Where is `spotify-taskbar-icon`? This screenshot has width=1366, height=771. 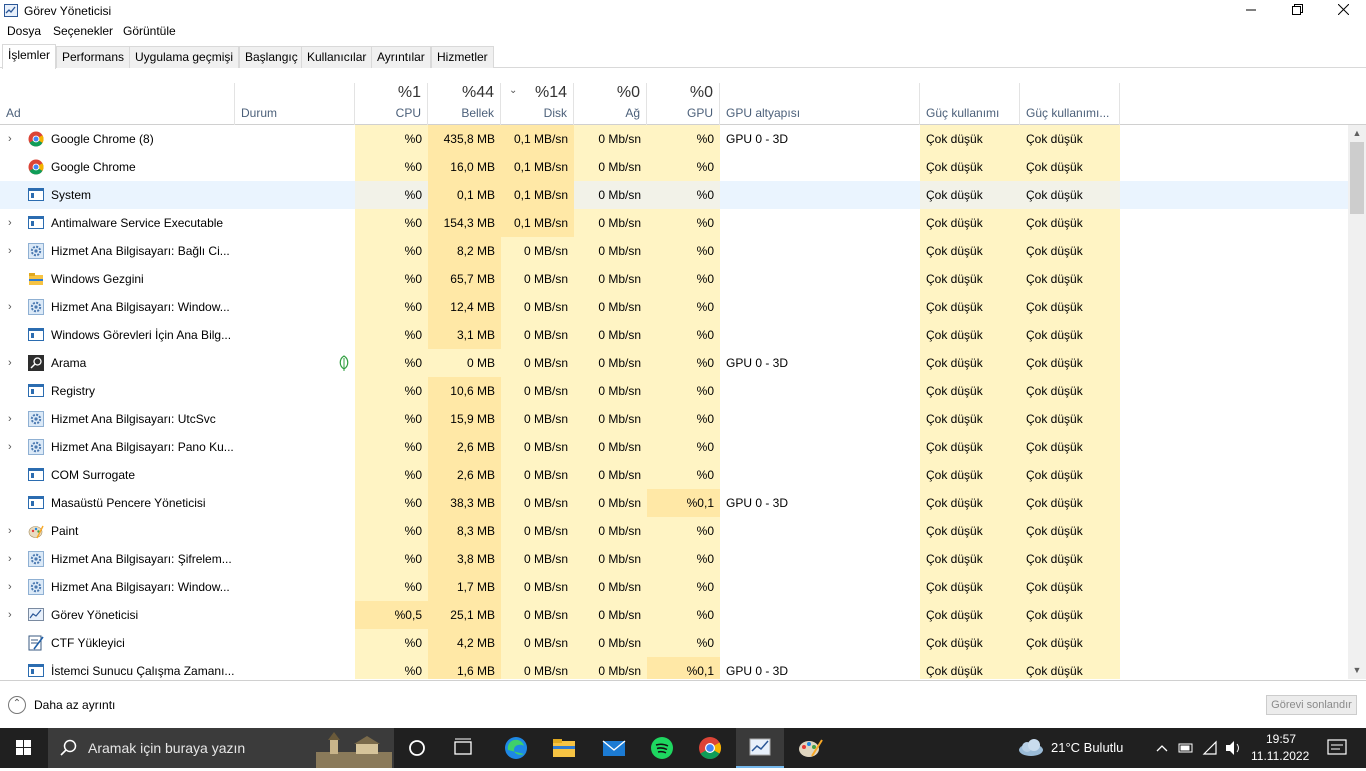 spotify-taskbar-icon is located at coordinates (662, 748).